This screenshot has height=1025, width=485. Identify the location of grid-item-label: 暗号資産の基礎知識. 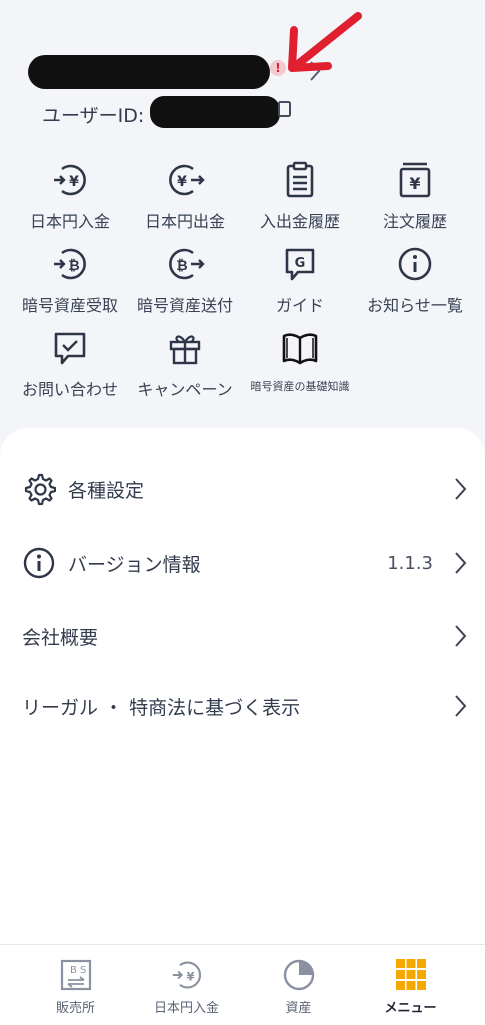
(300, 386).